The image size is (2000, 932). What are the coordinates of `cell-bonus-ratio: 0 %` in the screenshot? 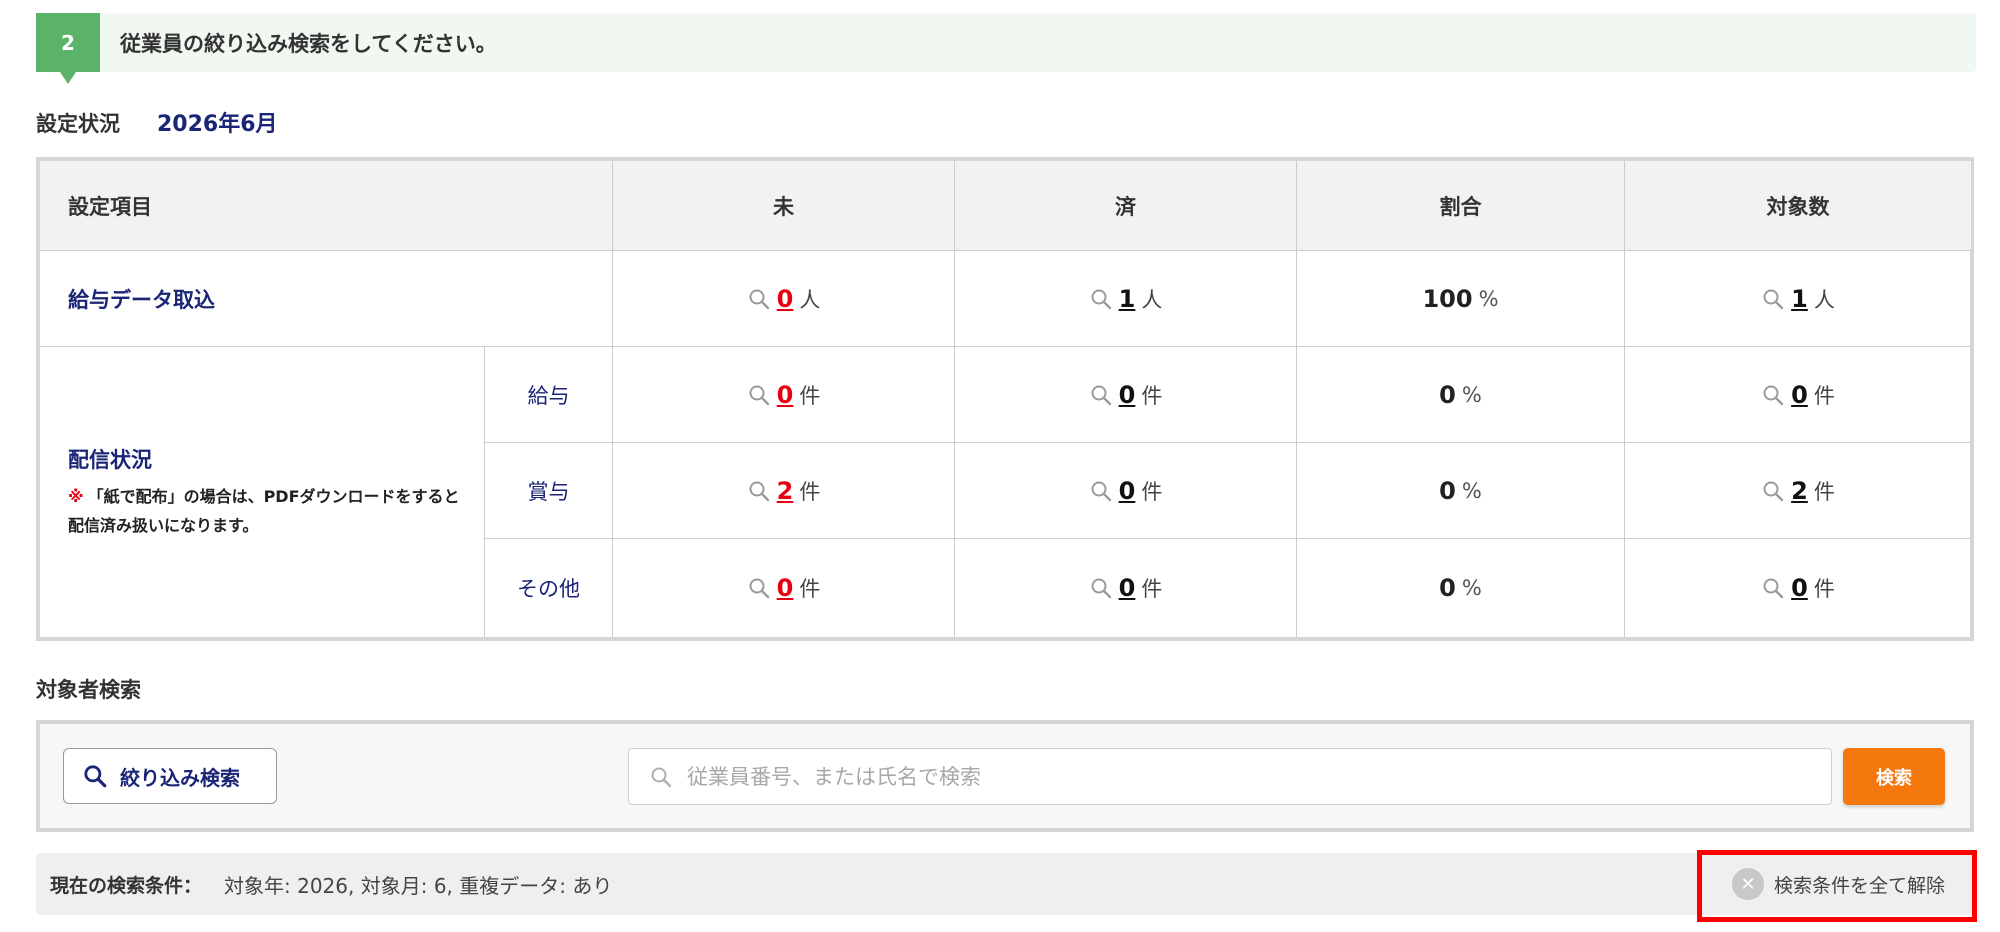 It's located at (1461, 491).